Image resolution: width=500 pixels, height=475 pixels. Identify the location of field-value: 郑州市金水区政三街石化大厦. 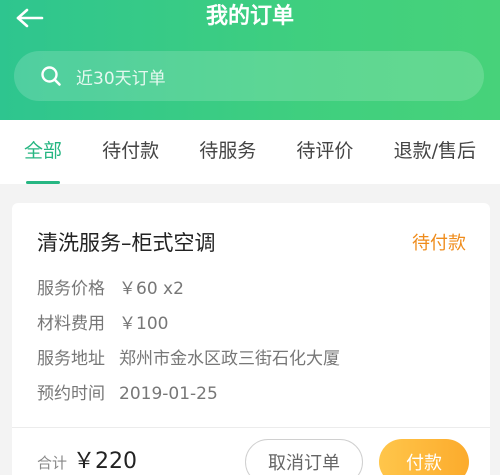
(229, 359).